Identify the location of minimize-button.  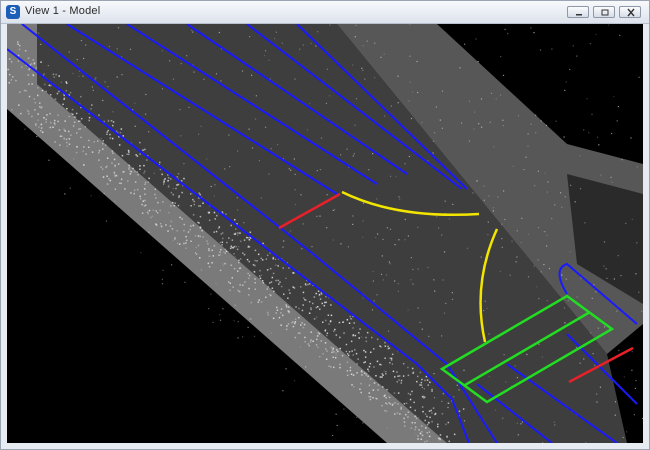
(578, 12).